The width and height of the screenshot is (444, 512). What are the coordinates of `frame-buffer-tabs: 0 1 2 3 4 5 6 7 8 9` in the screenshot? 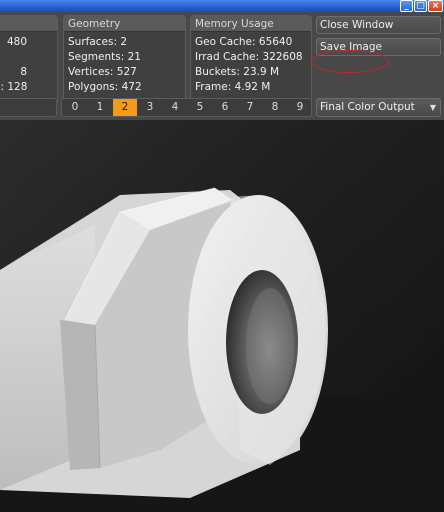 It's located at (186, 107).